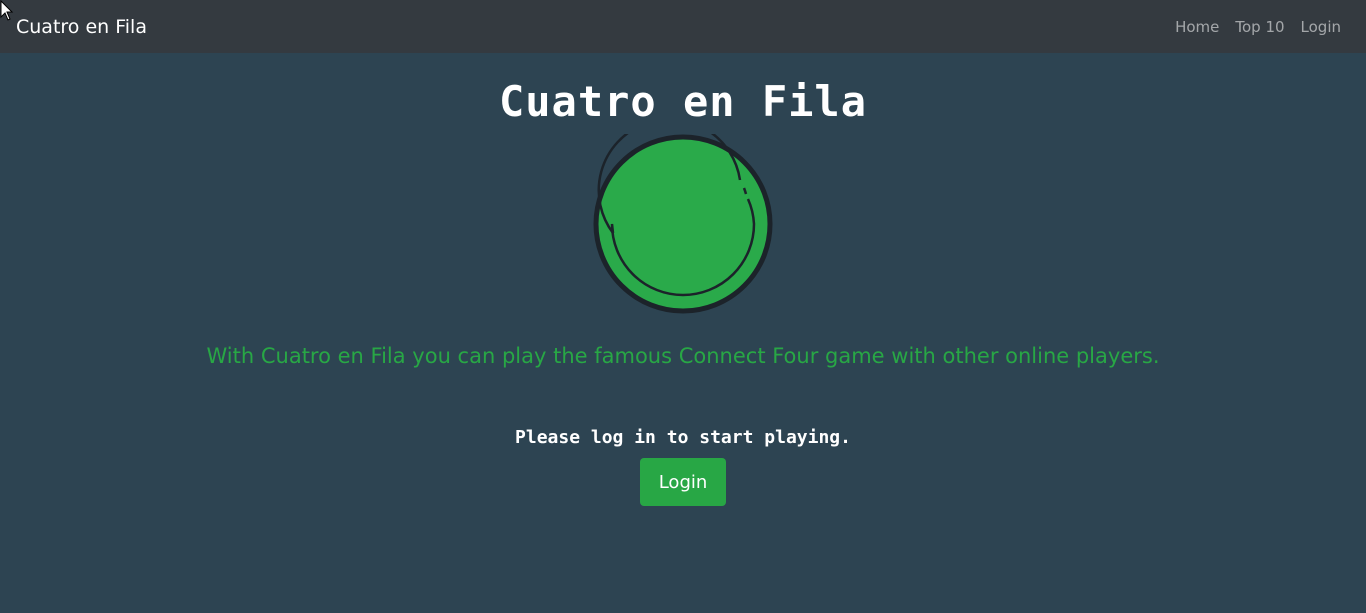 Image resolution: width=1366 pixels, height=613 pixels. Describe the element at coordinates (683, 224) in the screenshot. I see `green-game-chip-icon` at that location.